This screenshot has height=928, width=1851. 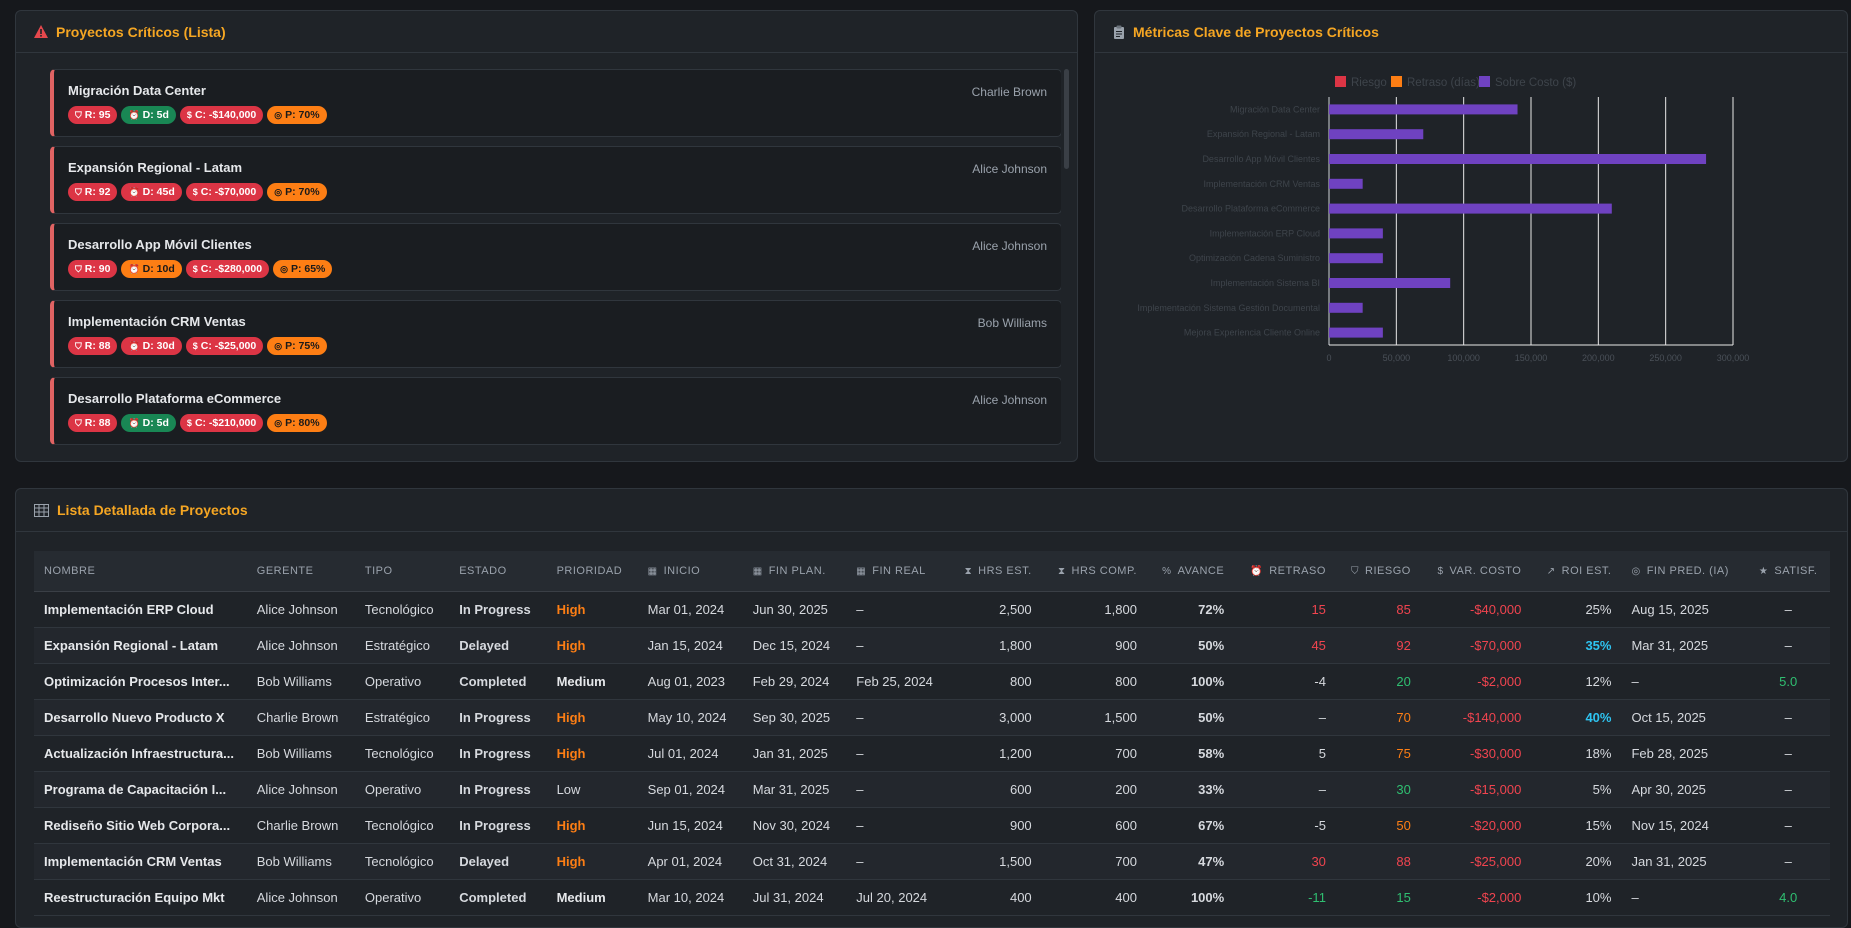 I want to click on project-badges: ⛉ R: 88 ⏰ D: 5d $ C: -$210,000 ◎ P: 80%, so click(x=197, y=423).